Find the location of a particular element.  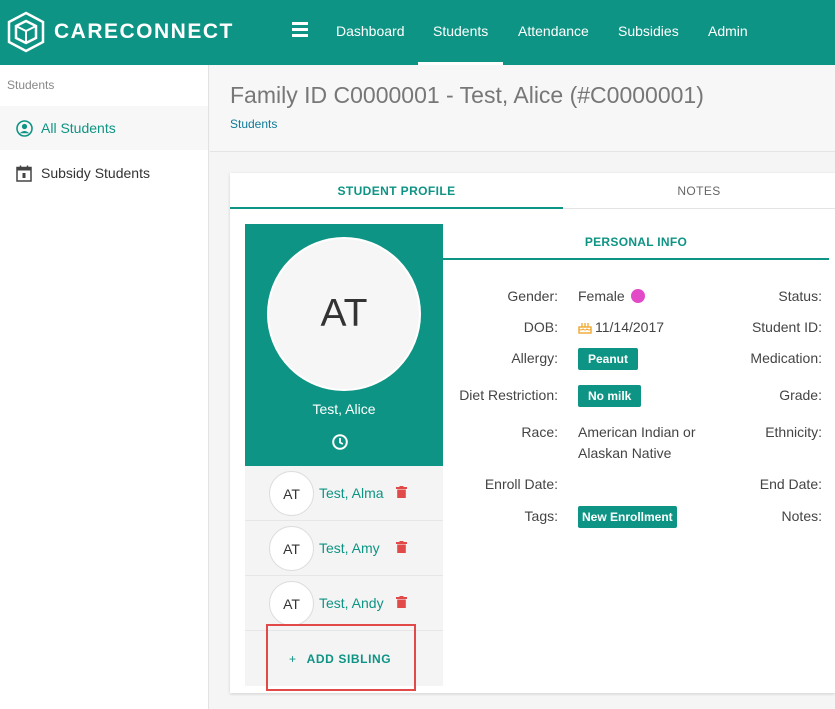

student-id-label: Student ID: is located at coordinates (786, 327).